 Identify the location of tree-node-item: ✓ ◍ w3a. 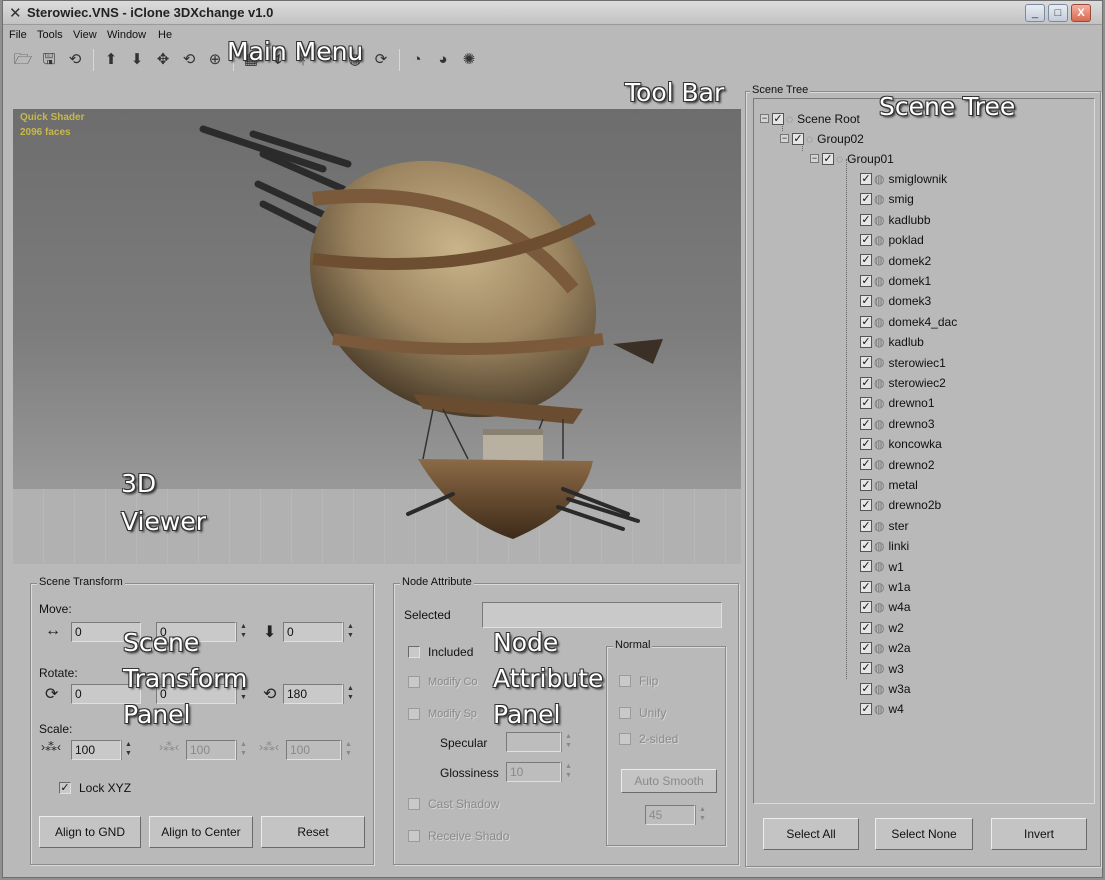
(885, 689).